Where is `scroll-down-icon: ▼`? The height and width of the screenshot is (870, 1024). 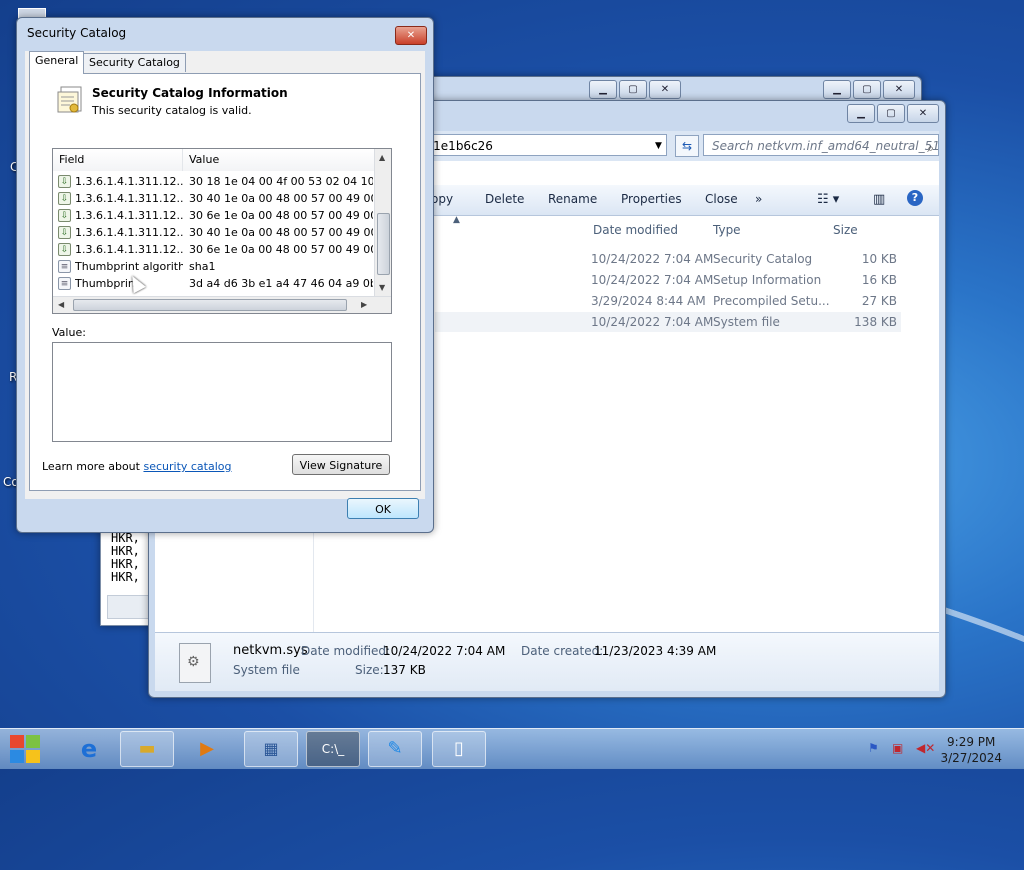 scroll-down-icon: ▼ is located at coordinates (382, 287).